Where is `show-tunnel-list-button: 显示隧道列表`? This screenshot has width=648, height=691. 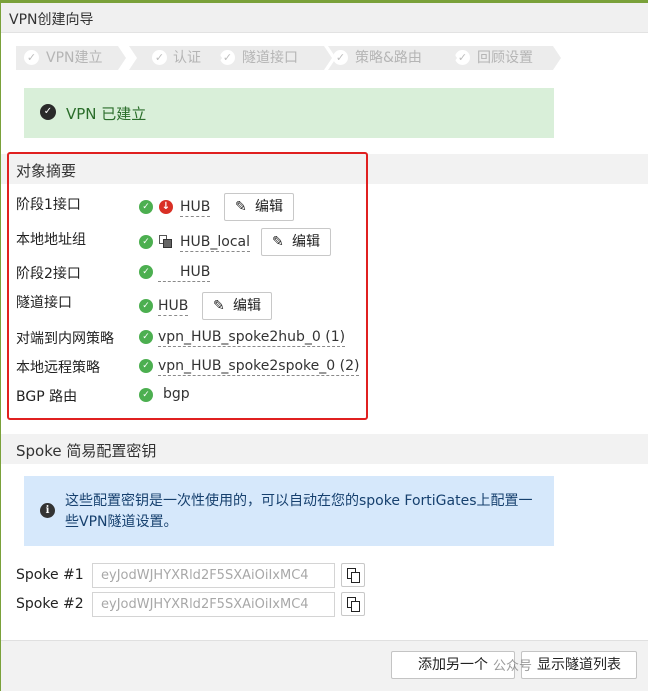 show-tunnel-list-button: 显示隧道列表 is located at coordinates (579, 665).